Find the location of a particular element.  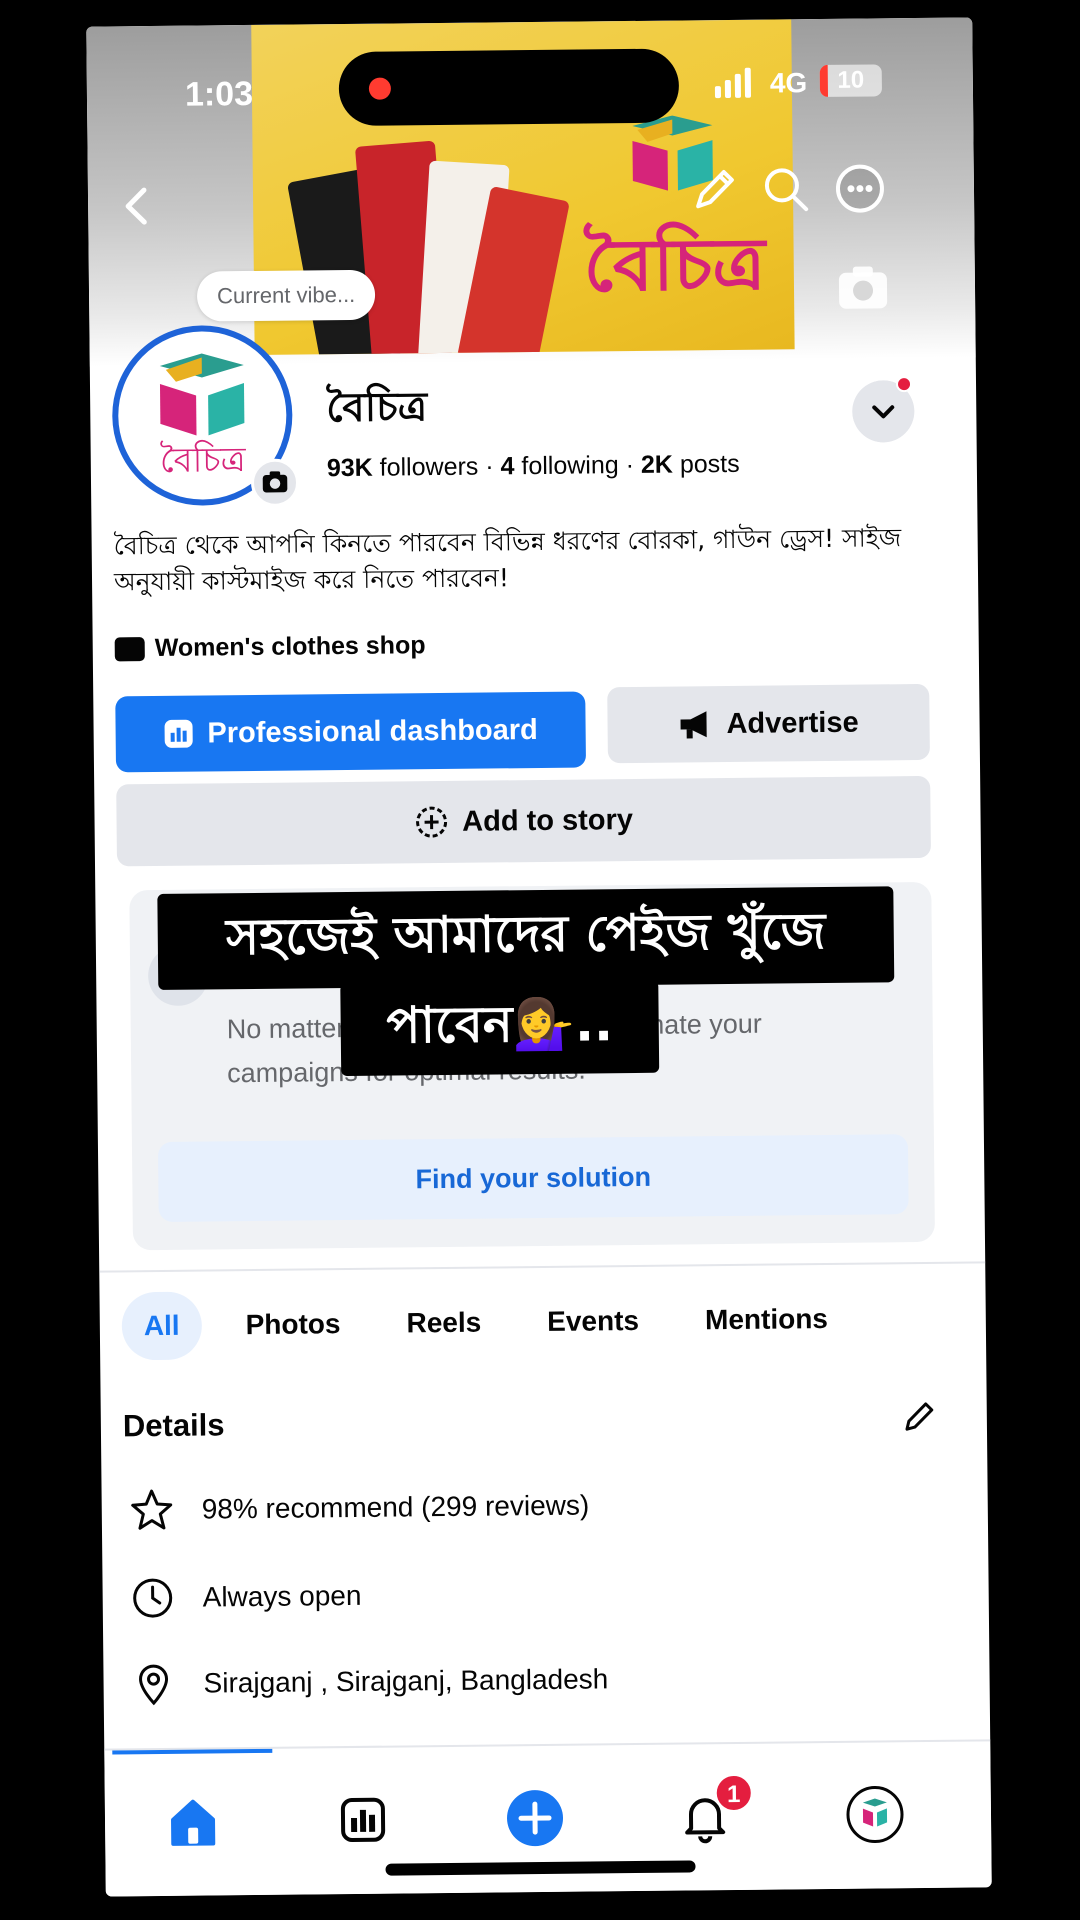

tab-events: Events is located at coordinates (593, 1321).